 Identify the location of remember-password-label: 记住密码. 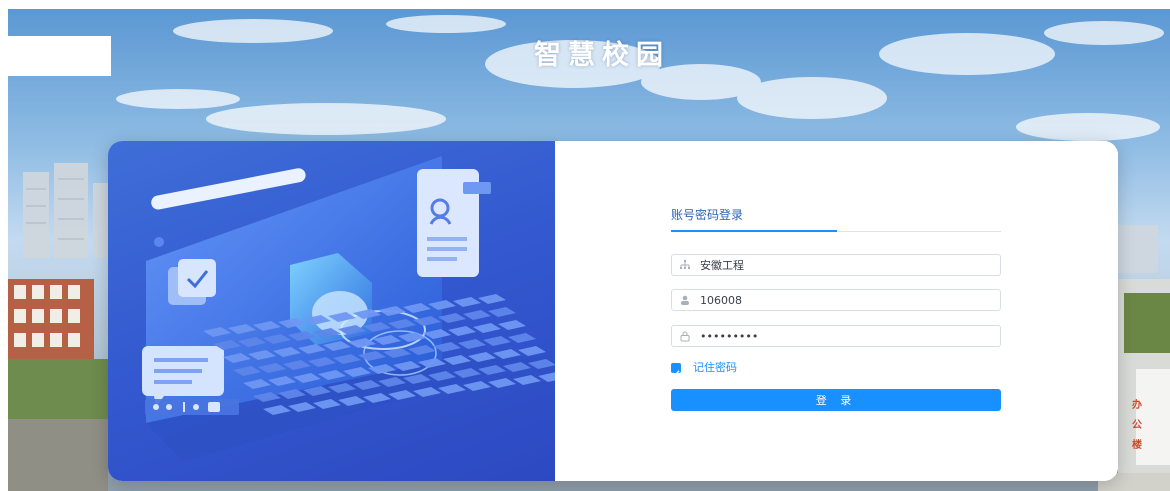
(715, 368).